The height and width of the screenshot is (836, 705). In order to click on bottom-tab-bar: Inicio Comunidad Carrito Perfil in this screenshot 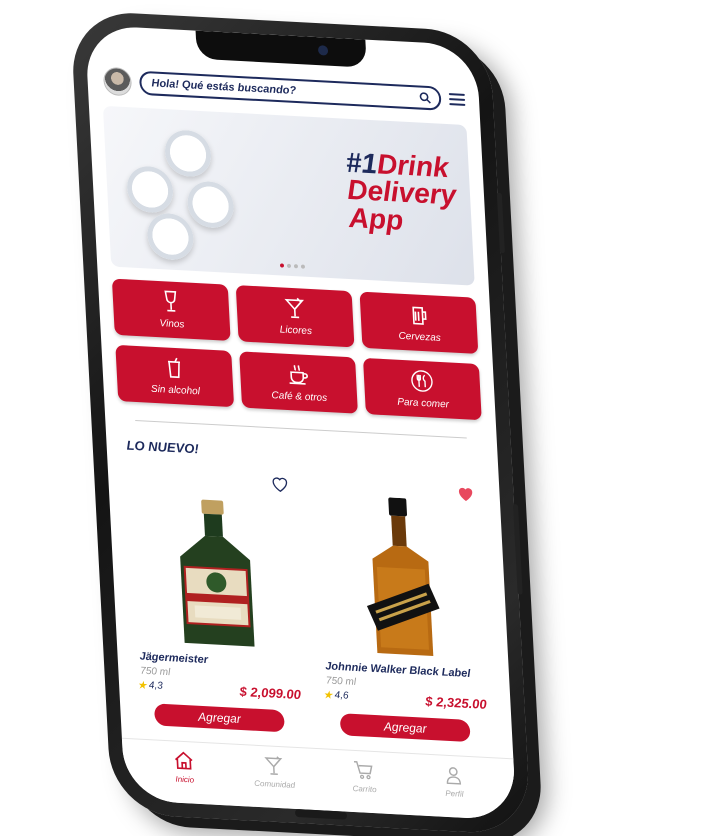, I will do `click(319, 779)`.